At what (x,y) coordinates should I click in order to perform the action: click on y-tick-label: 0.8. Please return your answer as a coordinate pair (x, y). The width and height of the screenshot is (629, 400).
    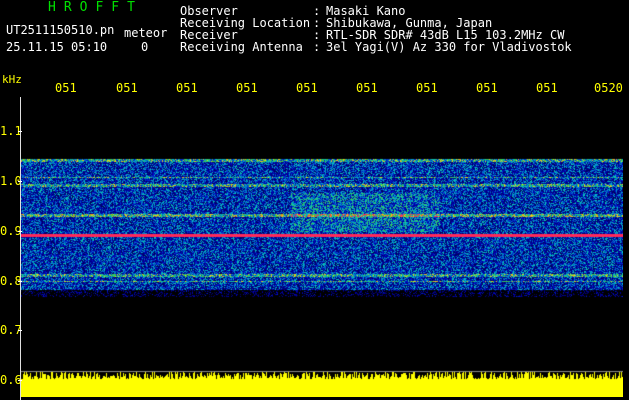
    Looking at the image, I should click on (11, 281).